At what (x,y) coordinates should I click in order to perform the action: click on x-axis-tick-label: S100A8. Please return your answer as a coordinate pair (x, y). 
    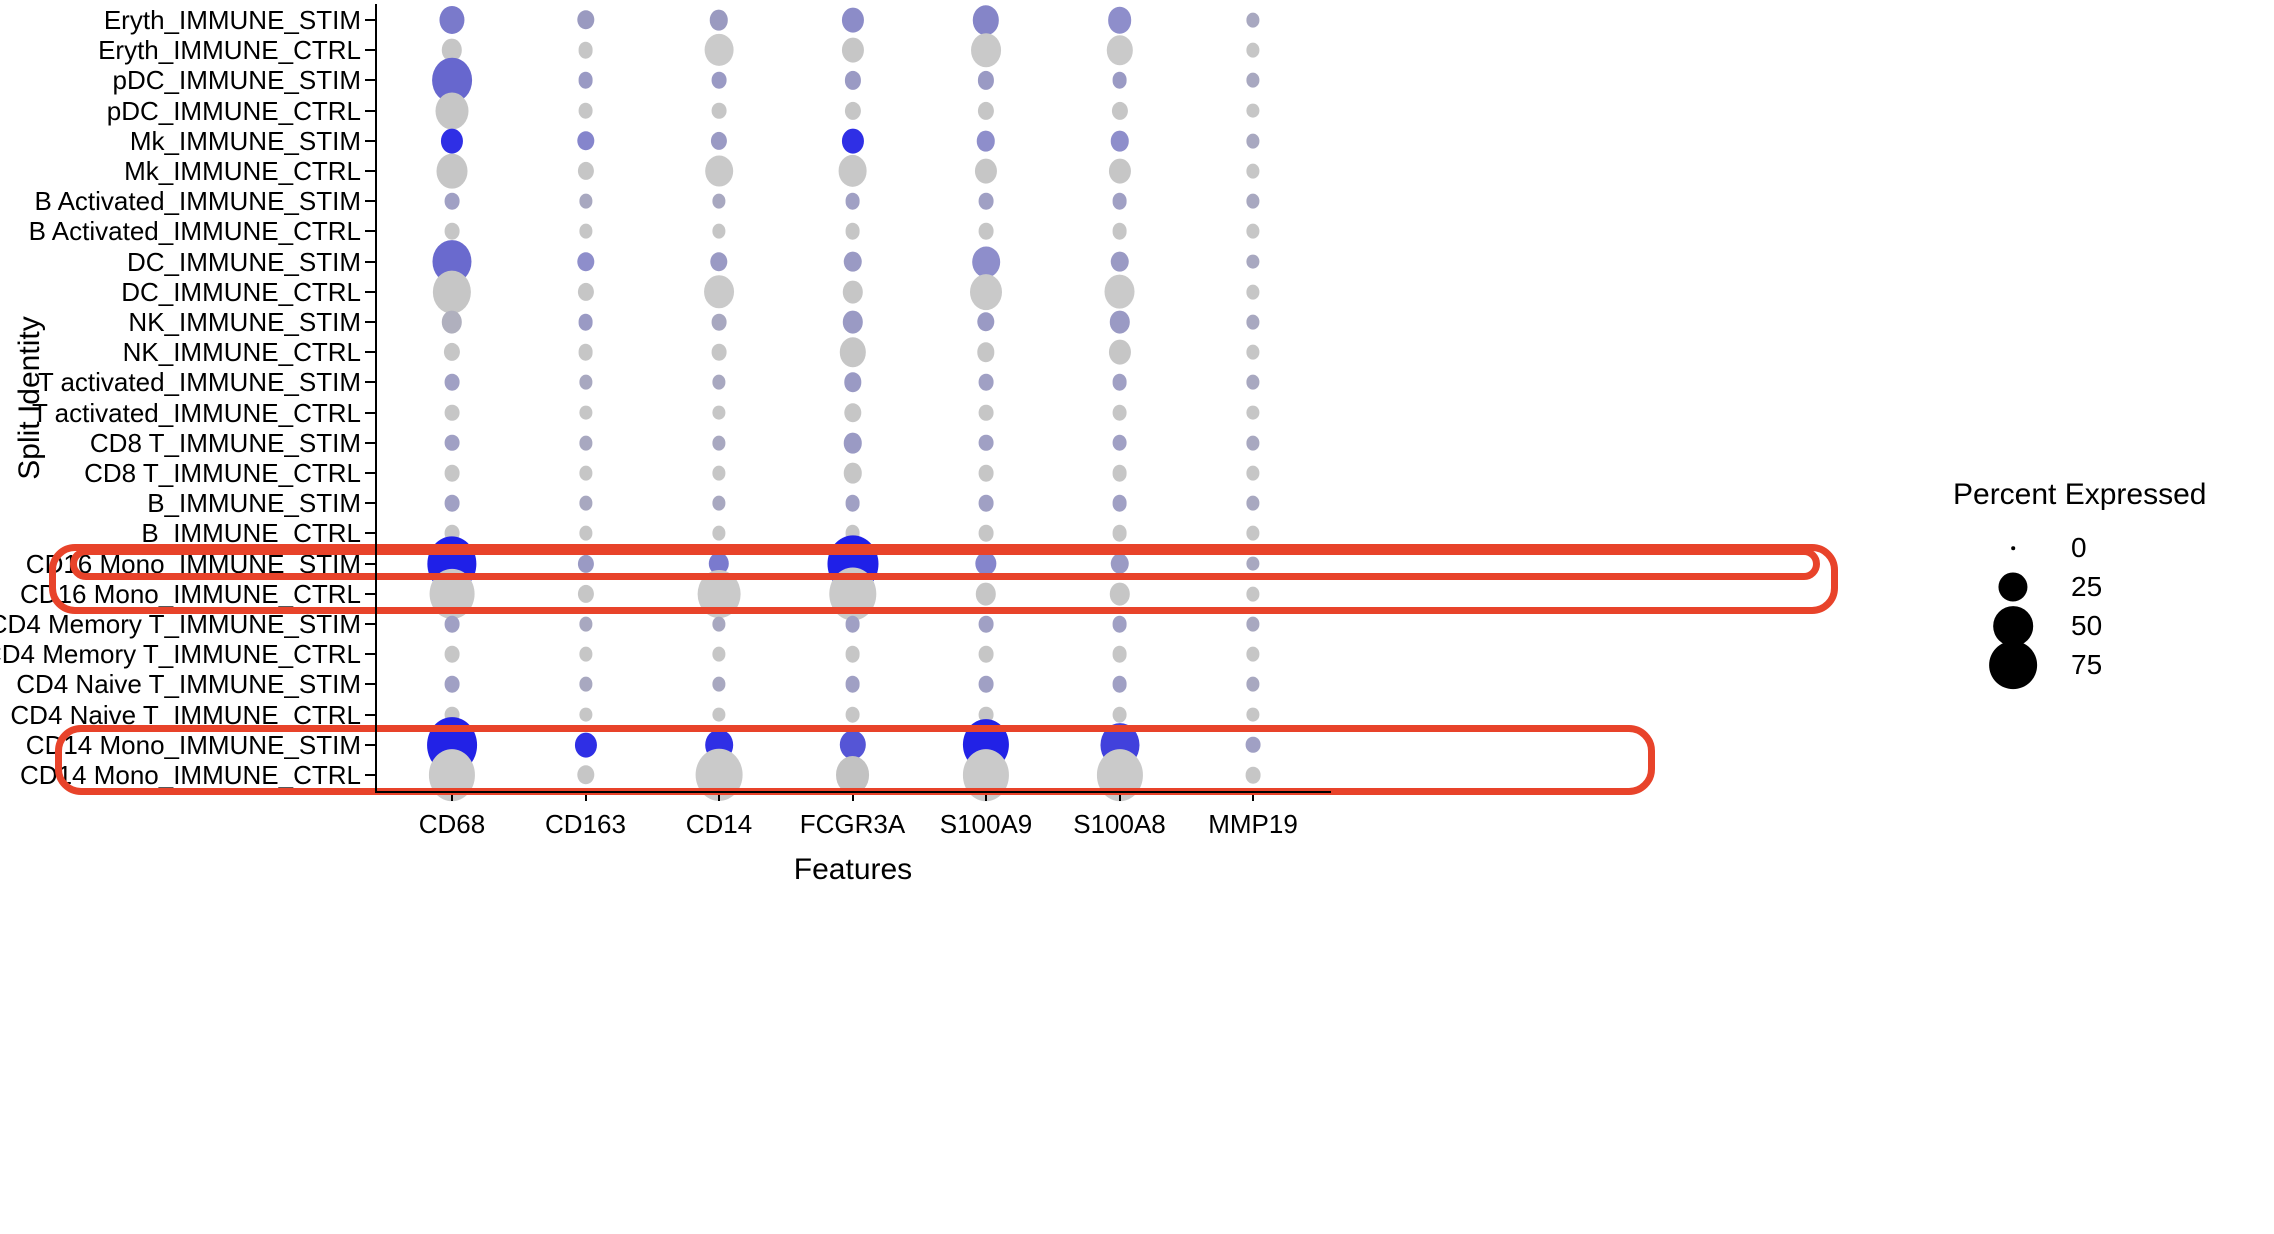
    Looking at the image, I should click on (1119, 824).